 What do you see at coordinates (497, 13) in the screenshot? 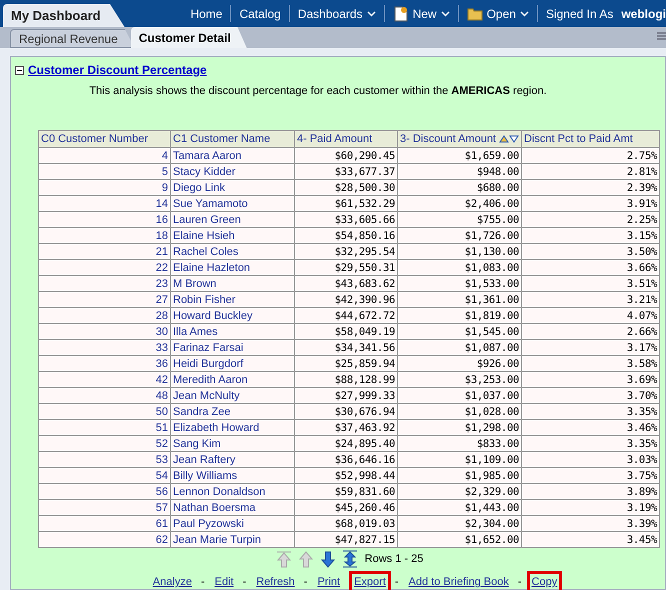
I see `nav-menu: Open` at bounding box center [497, 13].